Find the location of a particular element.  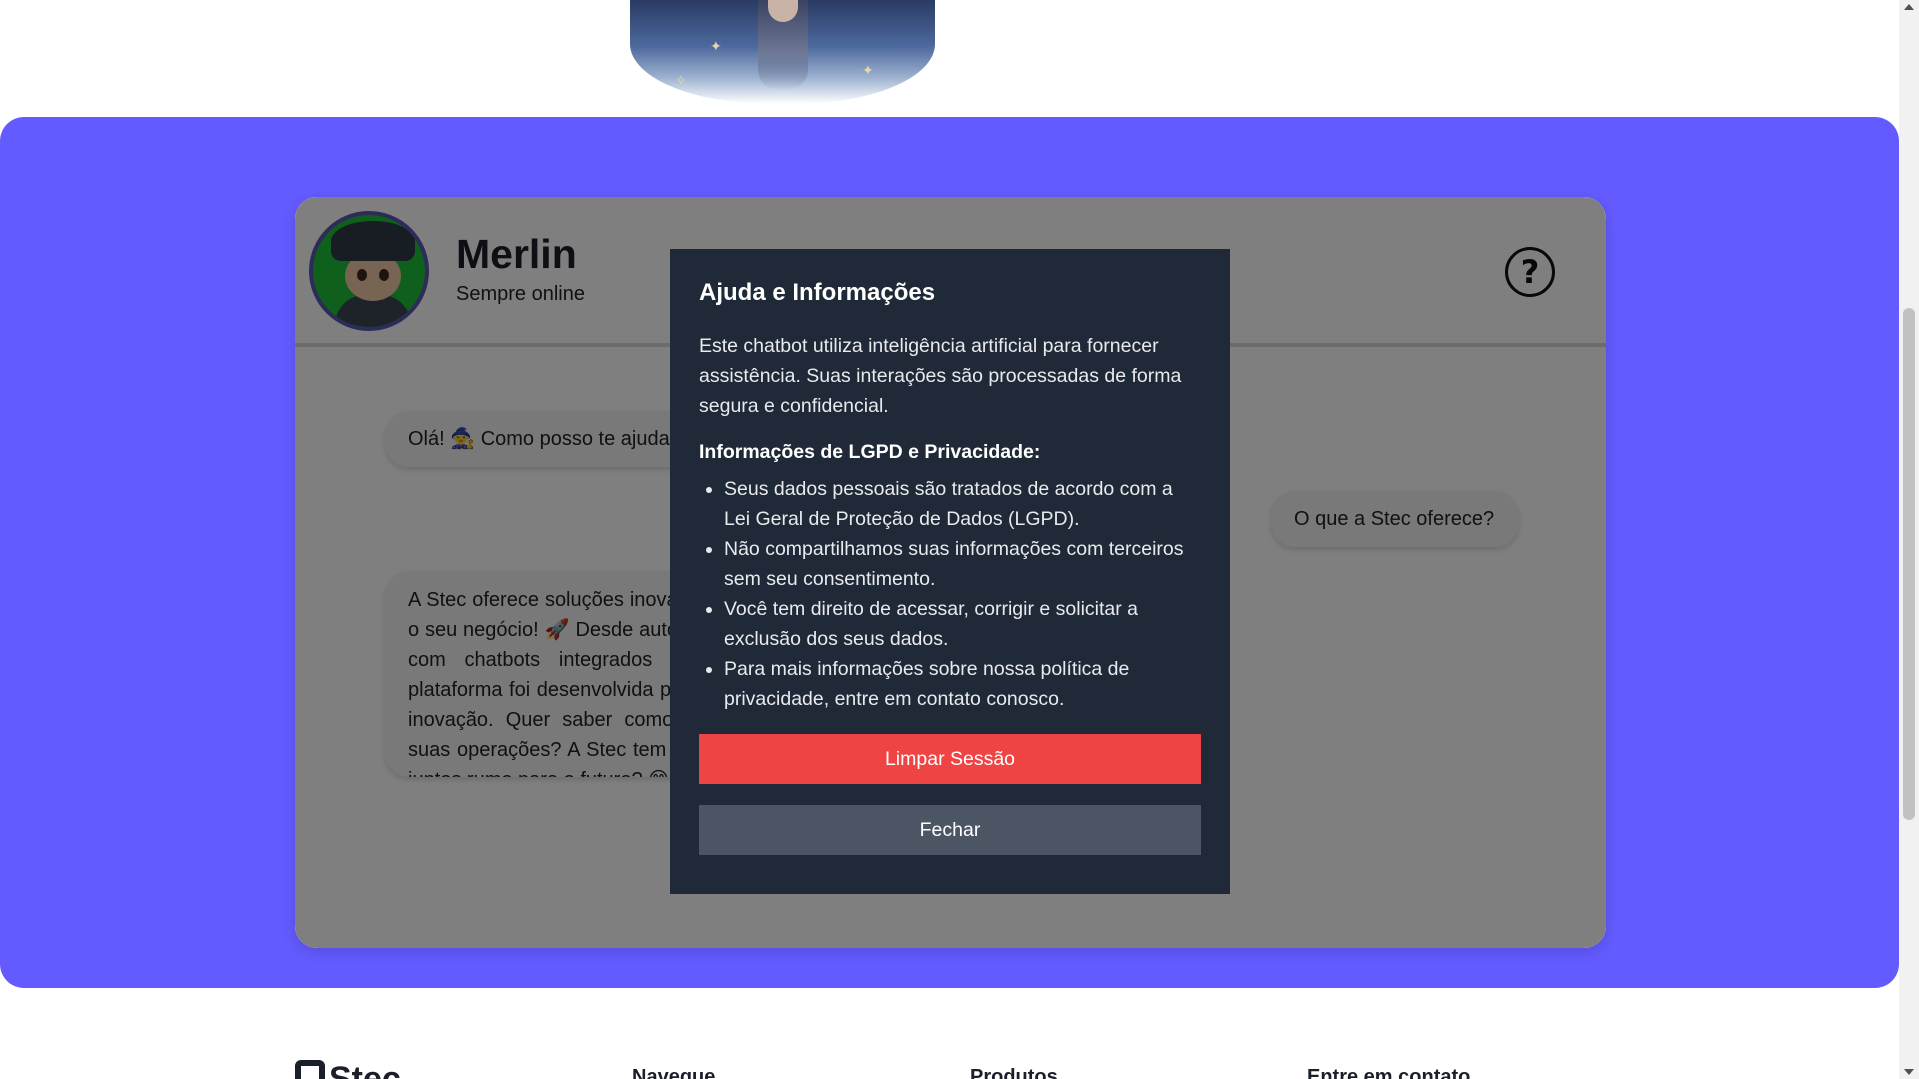

wizard-illustration: ✦ ✦ ✧ is located at coordinates (782, 52).